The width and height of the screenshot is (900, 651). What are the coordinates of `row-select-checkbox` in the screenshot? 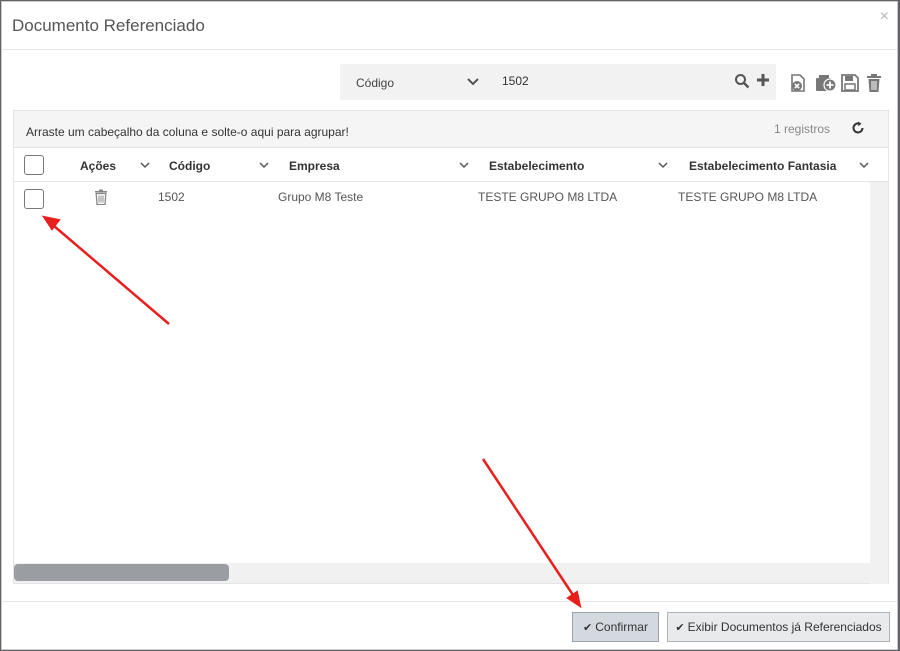 It's located at (34, 199).